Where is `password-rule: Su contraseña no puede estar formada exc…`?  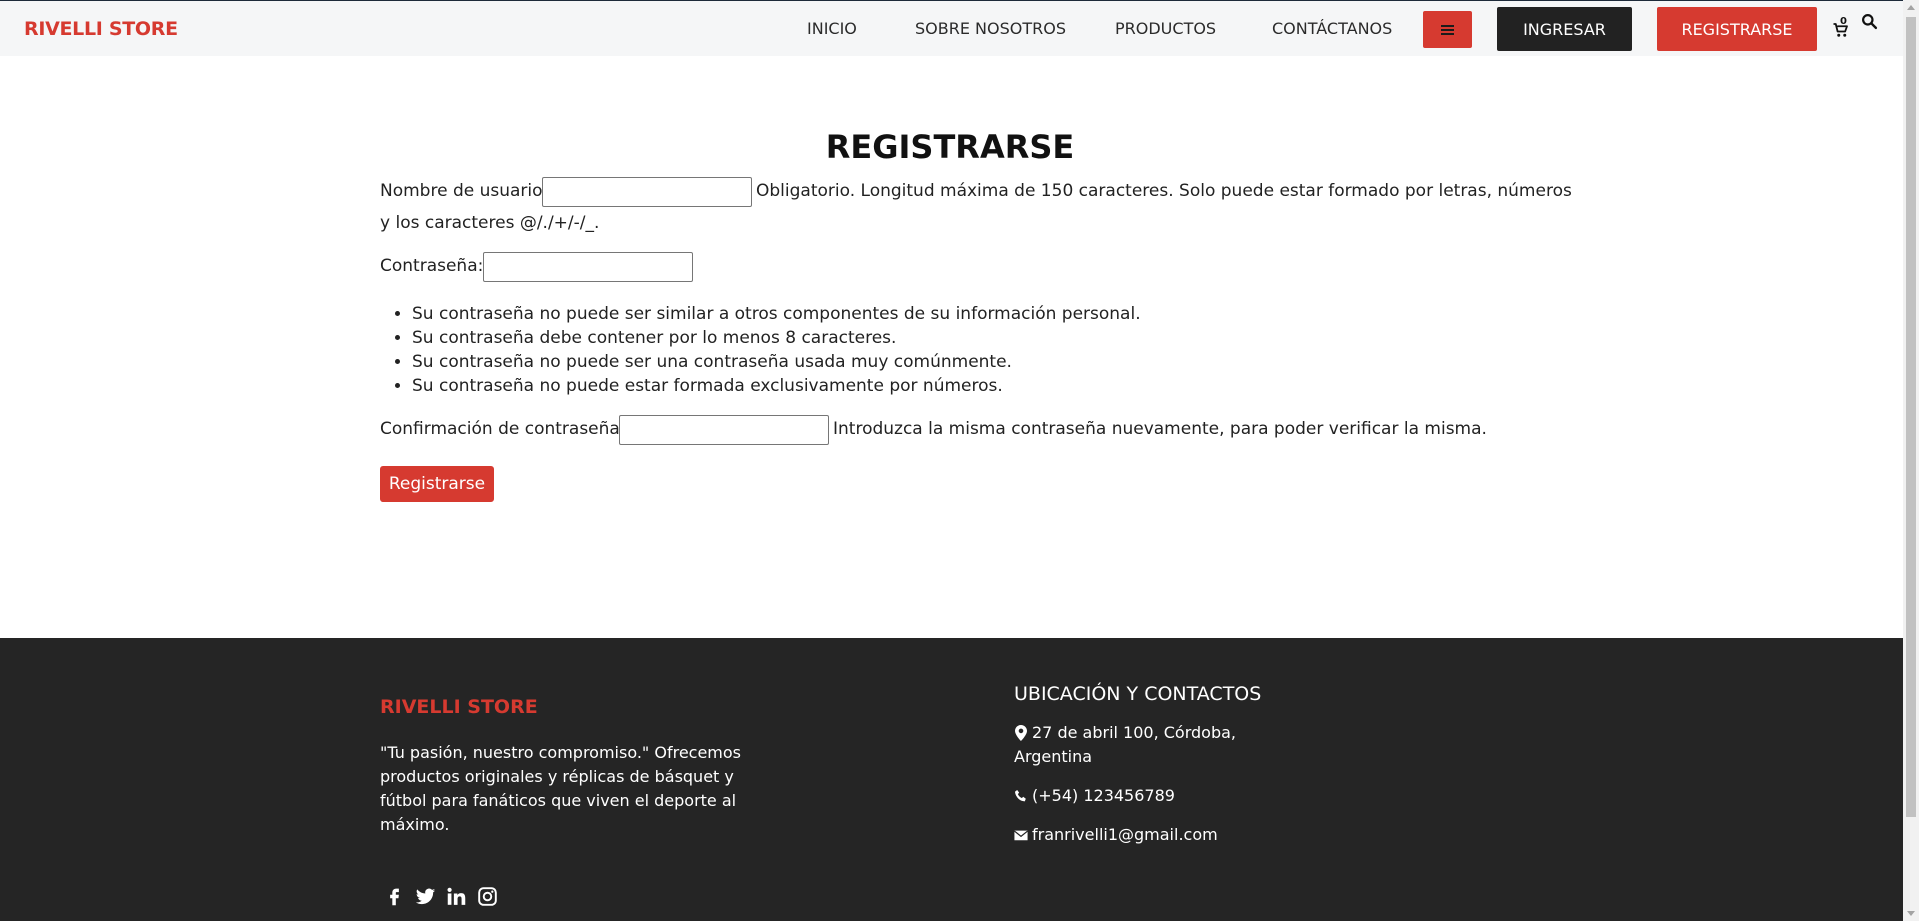 password-rule: Su contraseña no puede estar formada exc… is located at coordinates (776, 386).